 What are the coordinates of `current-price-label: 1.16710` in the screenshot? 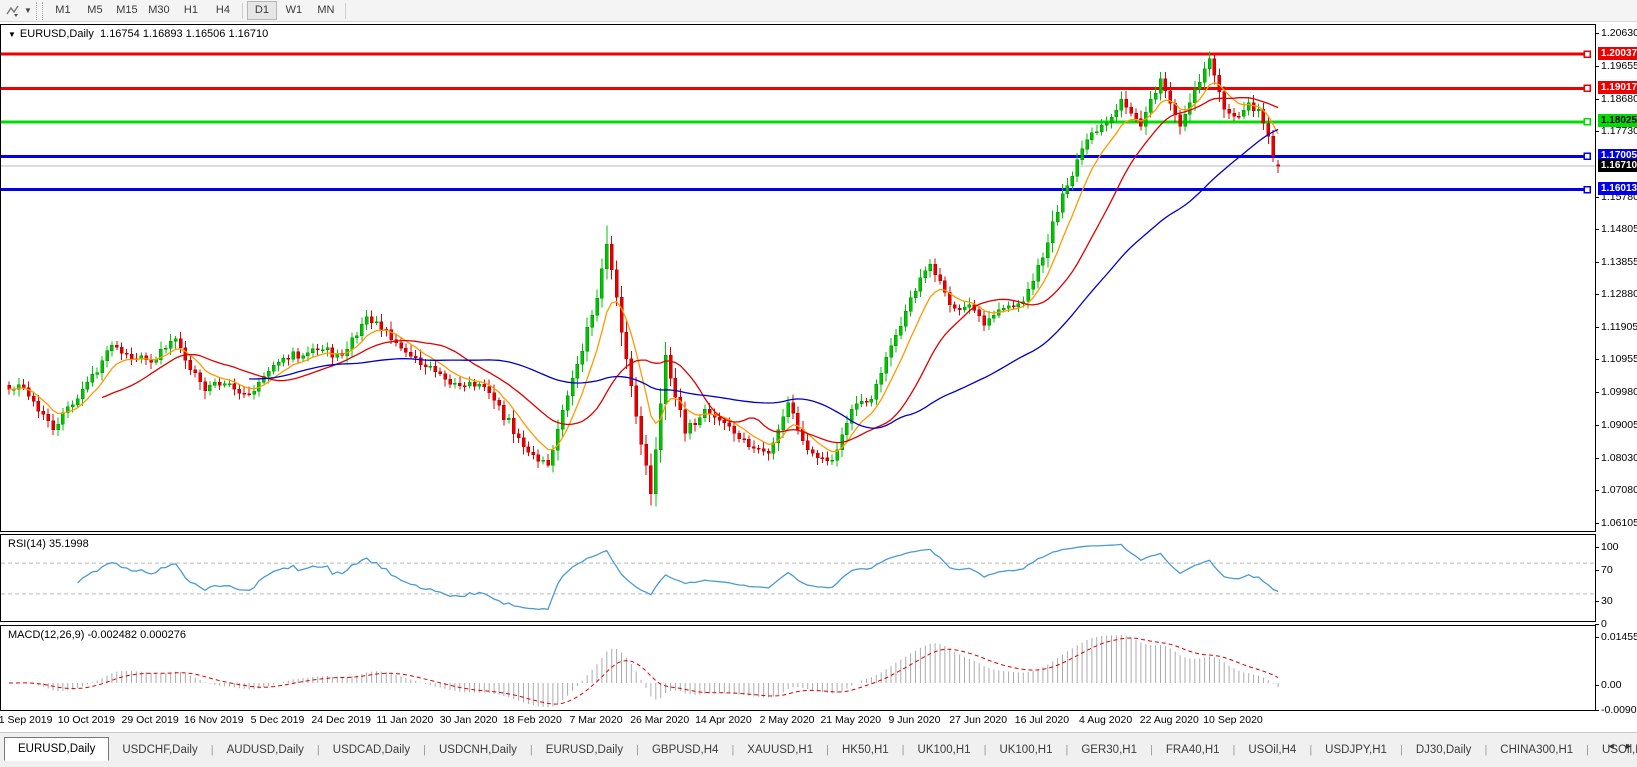 It's located at (1617, 165).